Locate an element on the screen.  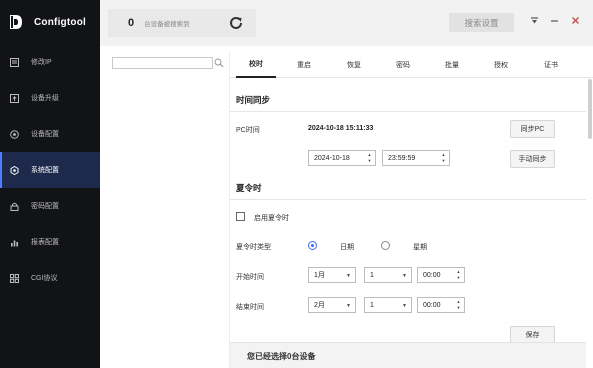
sidebar-item-edit-ip: 修改IP is located at coordinates (50, 62).